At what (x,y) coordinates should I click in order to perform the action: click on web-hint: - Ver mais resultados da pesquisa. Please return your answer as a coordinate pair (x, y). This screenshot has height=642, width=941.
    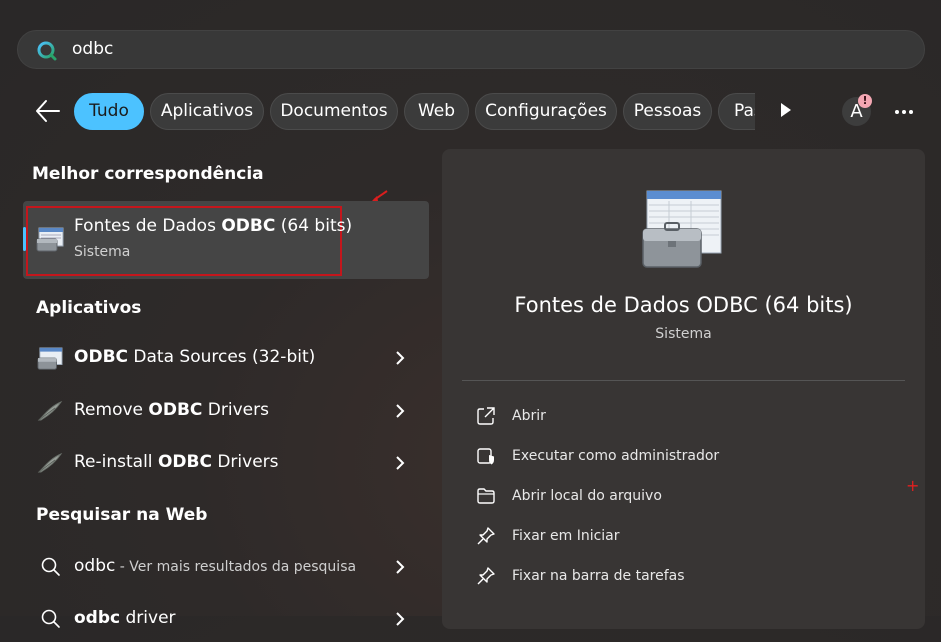
    Looking at the image, I should click on (236, 567).